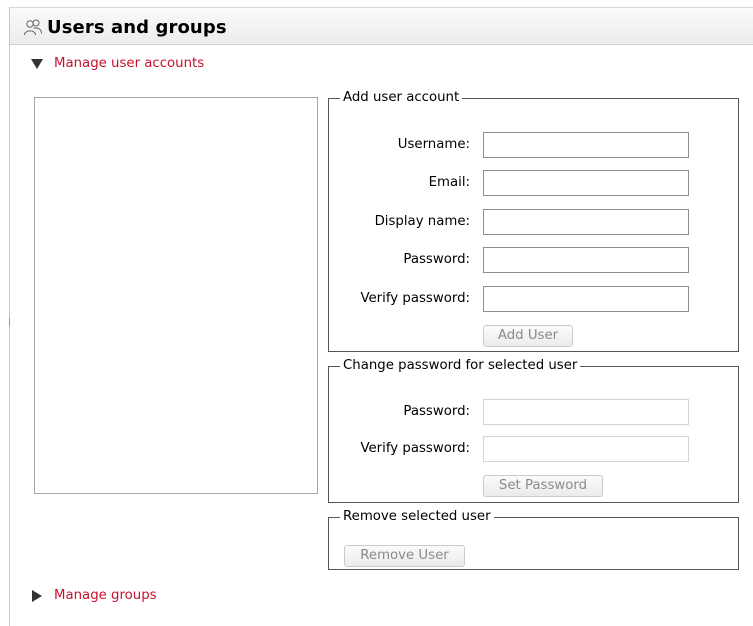 The width and height of the screenshot is (753, 626). I want to click on display-name-label: Display name:, so click(422, 221).